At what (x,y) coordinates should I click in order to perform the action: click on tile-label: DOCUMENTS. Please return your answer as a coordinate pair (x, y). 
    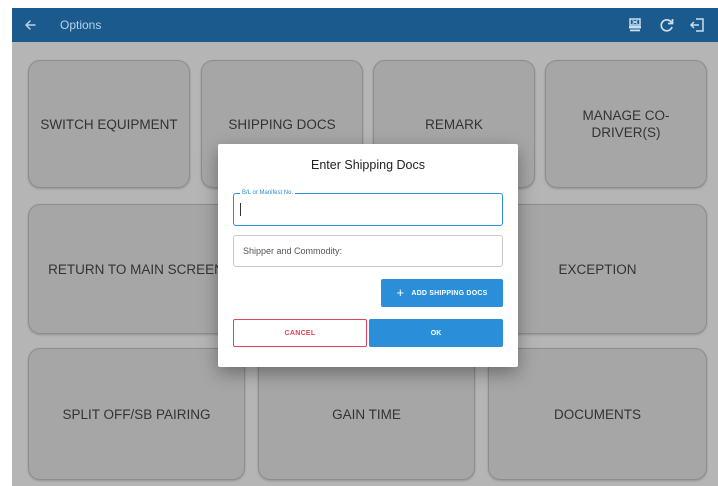
    Looking at the image, I should click on (597, 414).